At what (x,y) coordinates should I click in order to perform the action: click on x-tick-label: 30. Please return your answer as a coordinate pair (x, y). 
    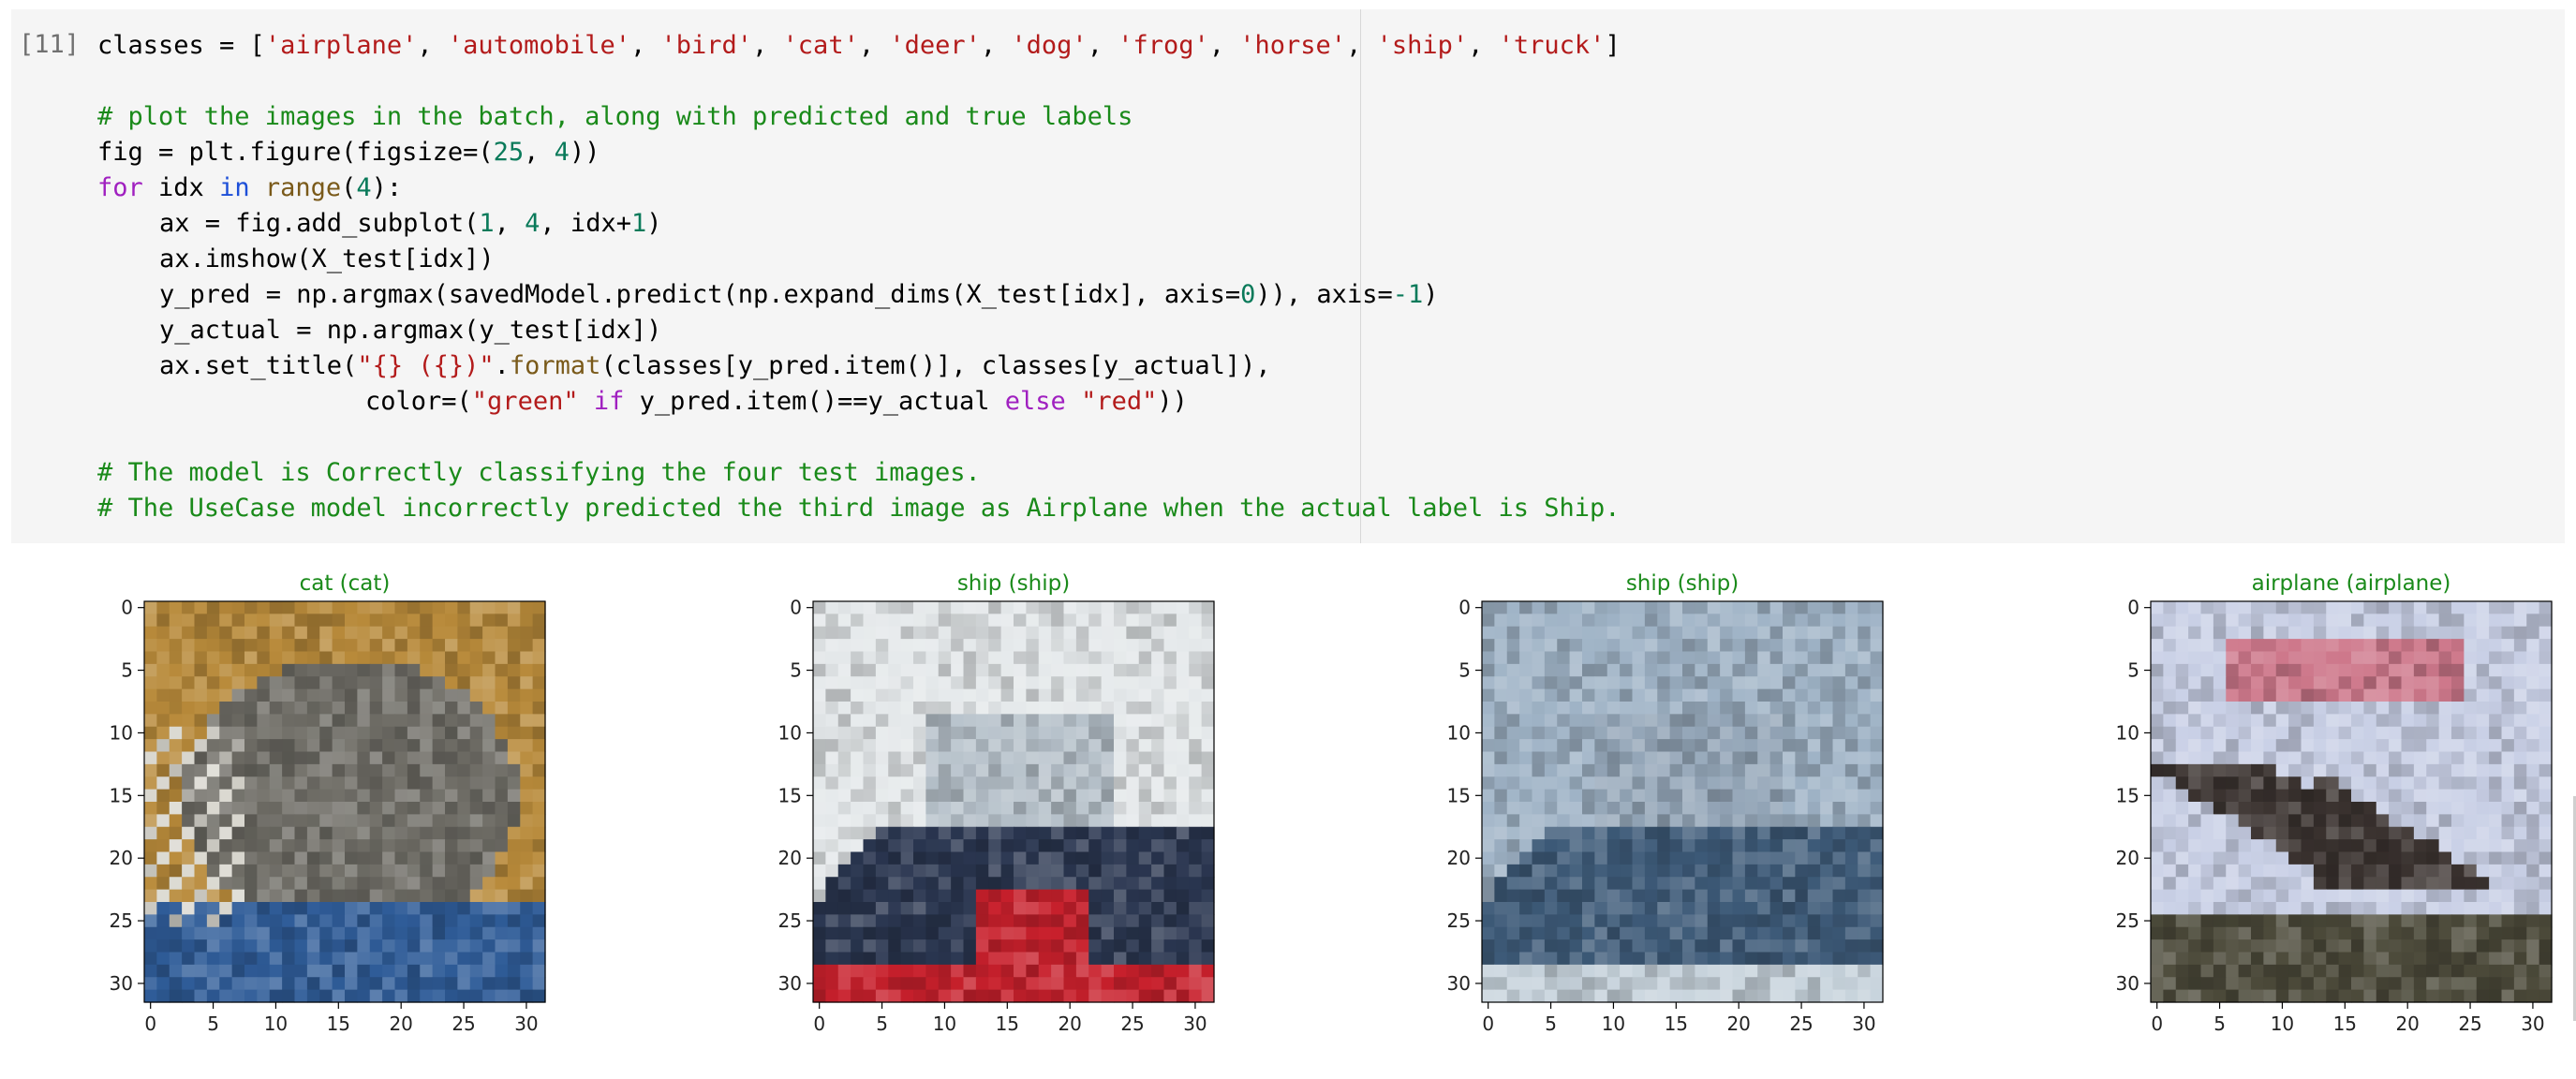
    Looking at the image, I should click on (1863, 1024).